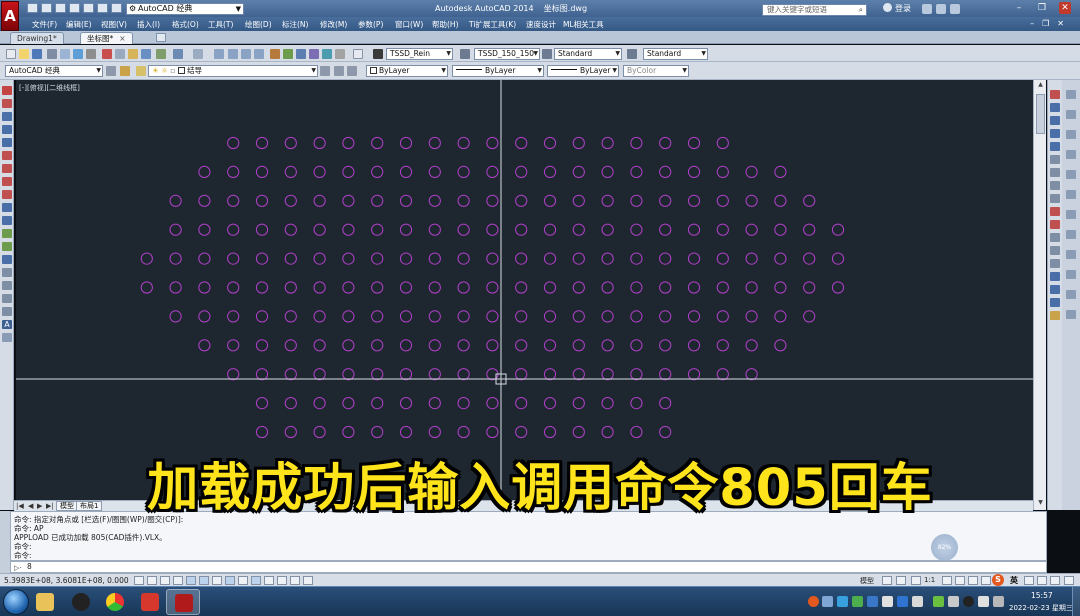  Describe the element at coordinates (106, 38) in the screenshot. I see `file-tab-coordinate-drawing: 坐标图* ×` at that location.